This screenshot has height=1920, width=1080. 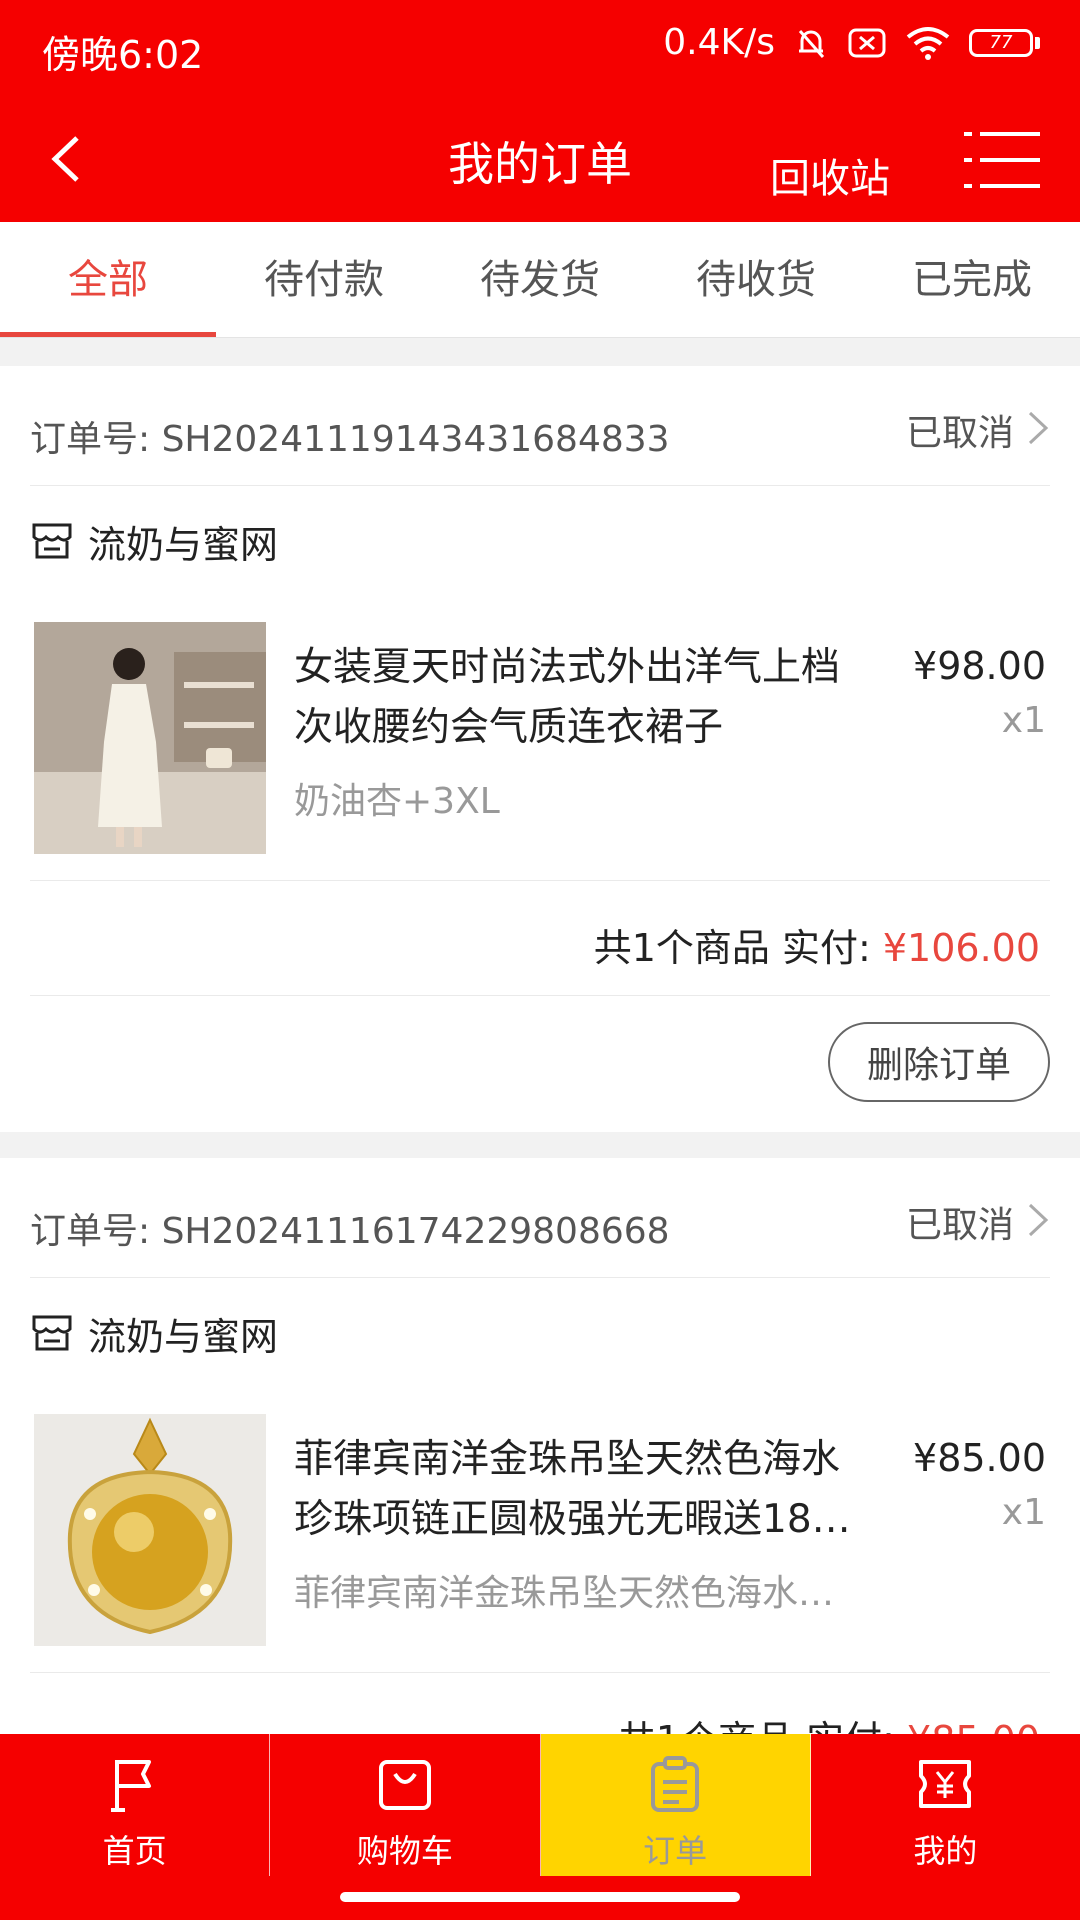 What do you see at coordinates (350, 1231) in the screenshot?
I see `order-number: 订单号: SH20241116174229808668` at bounding box center [350, 1231].